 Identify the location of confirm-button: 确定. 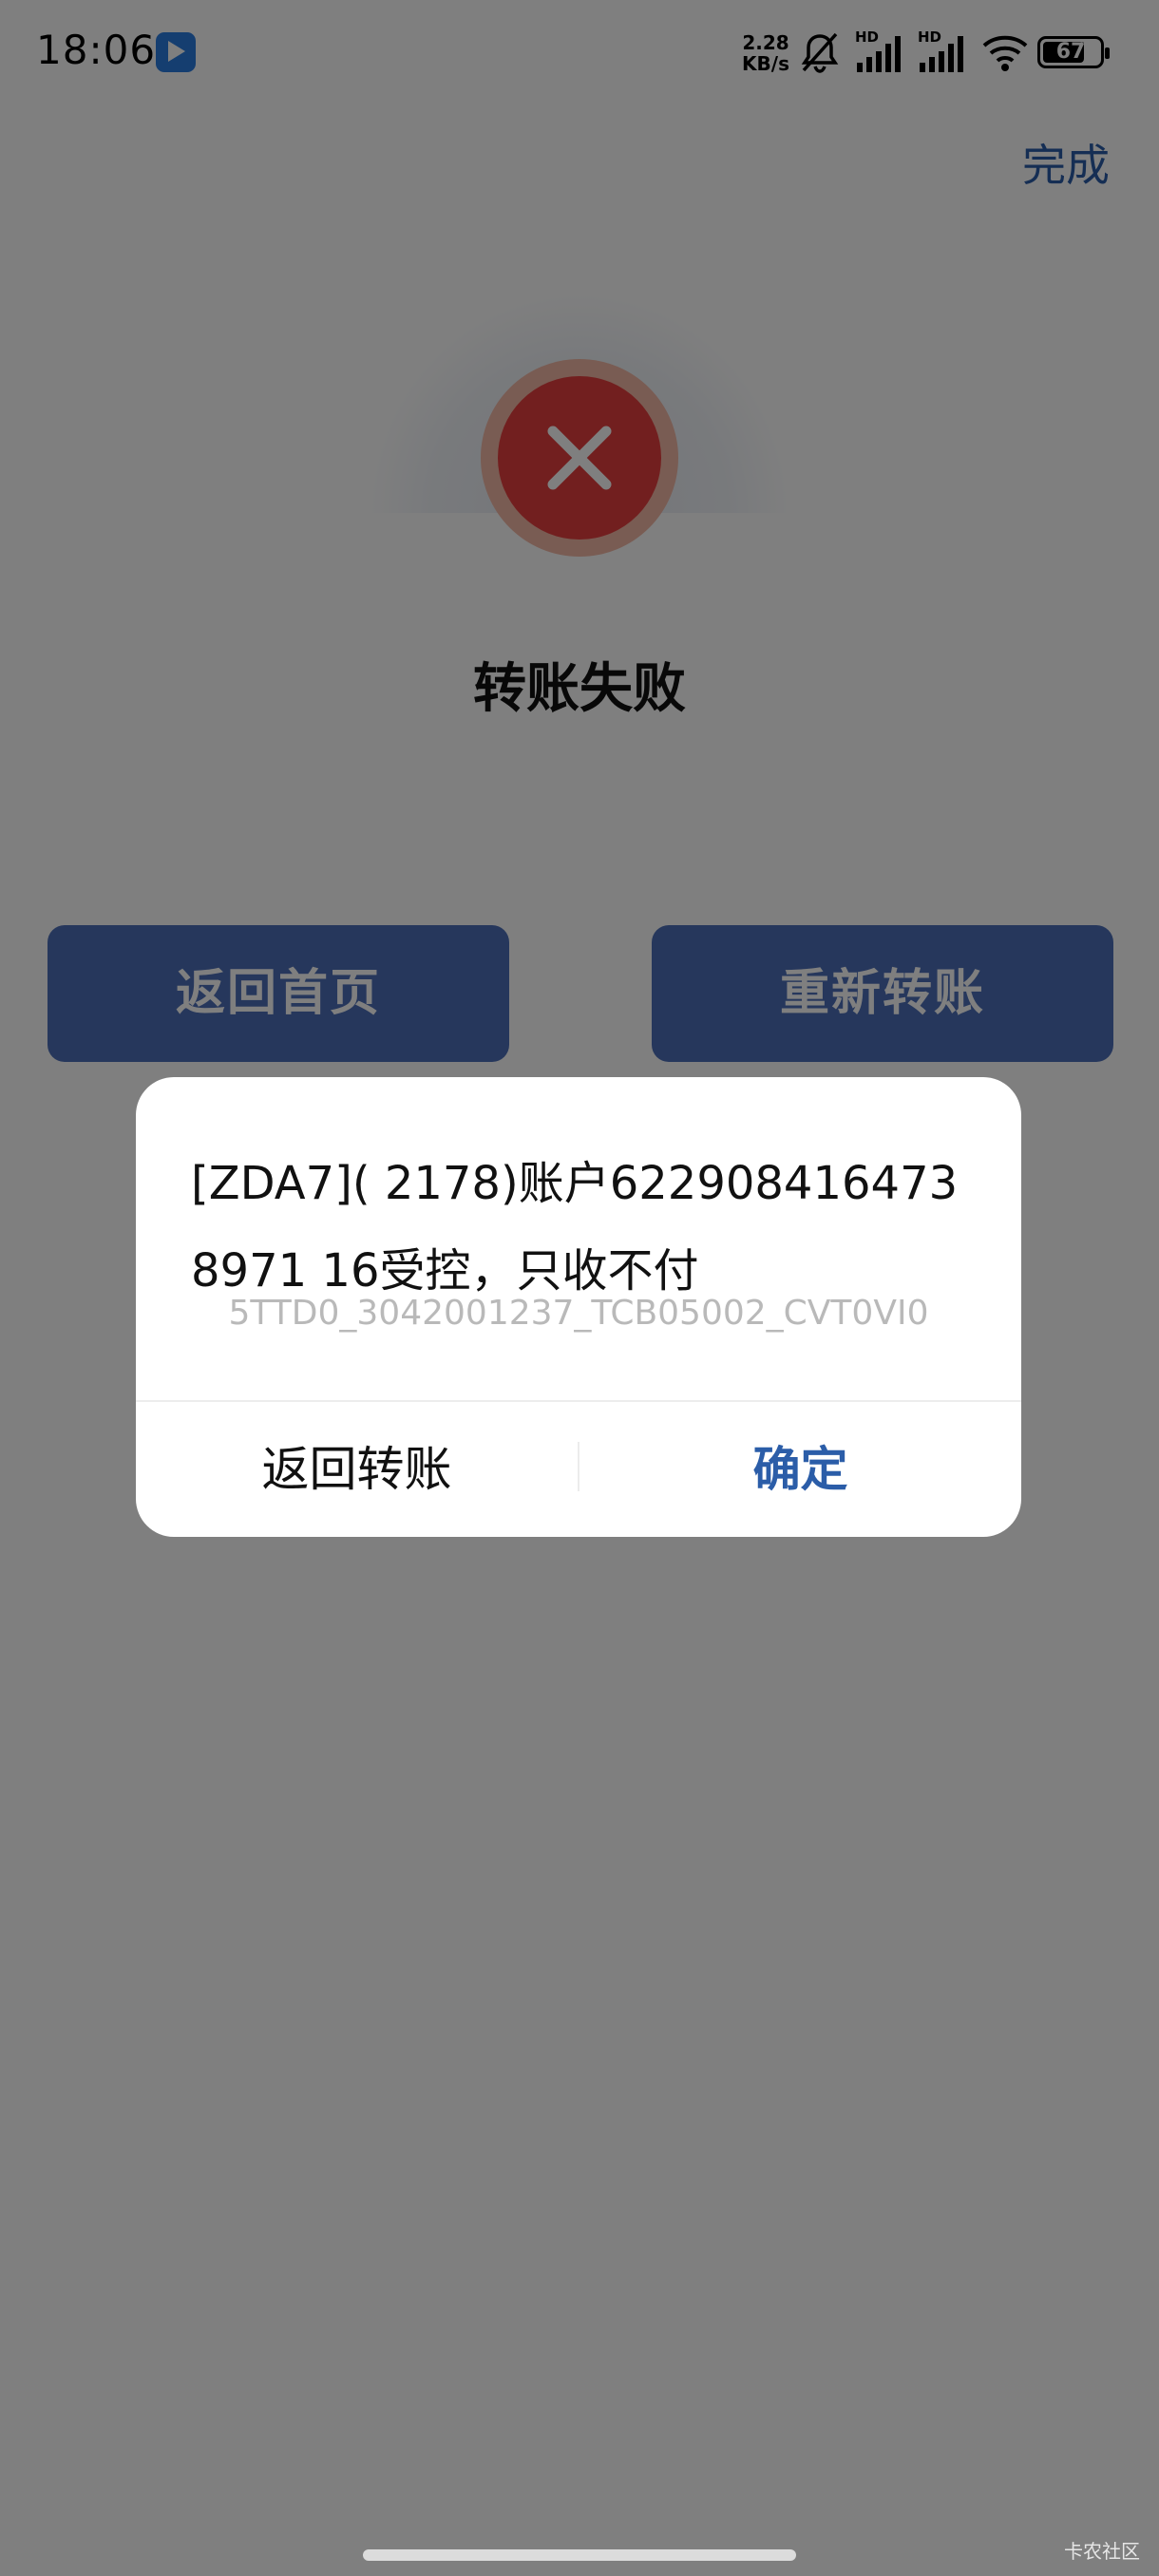
(800, 1469).